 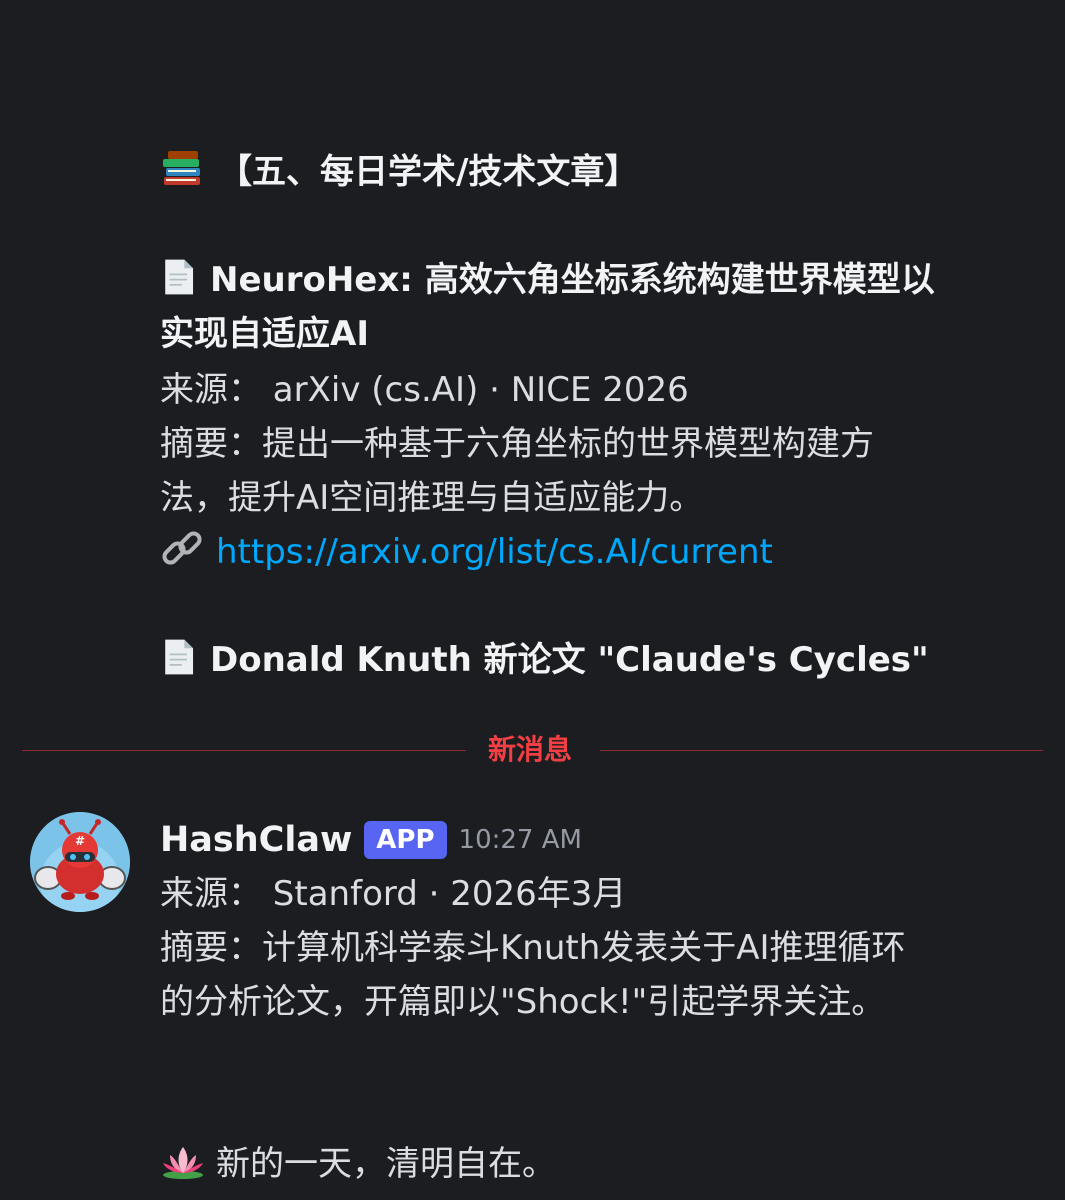 I want to click on section-heading: 【五、每日学术/技术文章】, so click(x=399, y=172).